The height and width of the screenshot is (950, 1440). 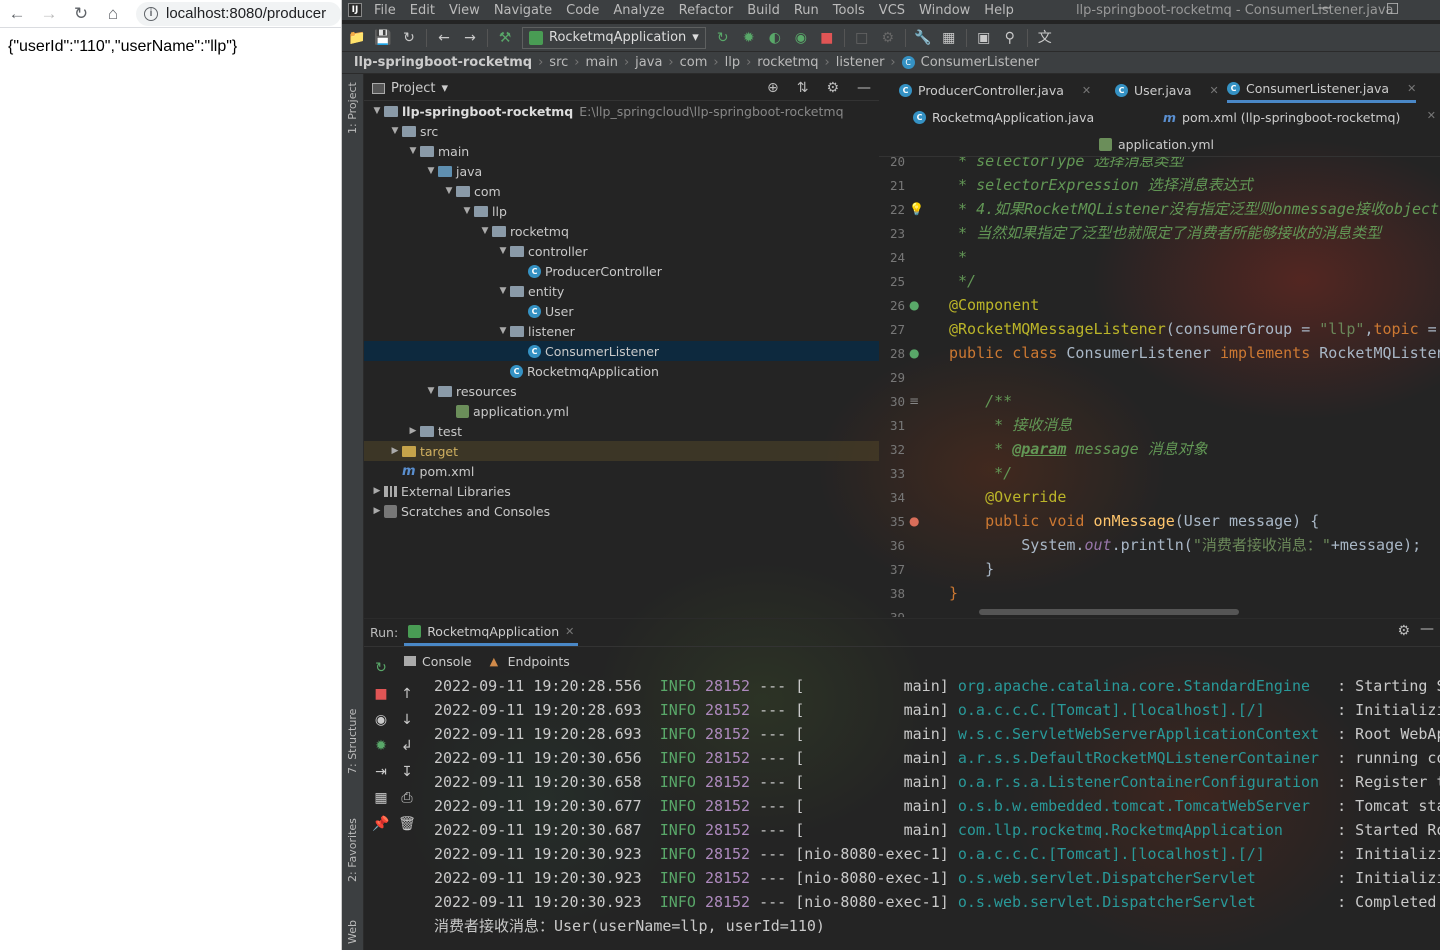 I want to click on menu-window: Window, so click(x=944, y=10).